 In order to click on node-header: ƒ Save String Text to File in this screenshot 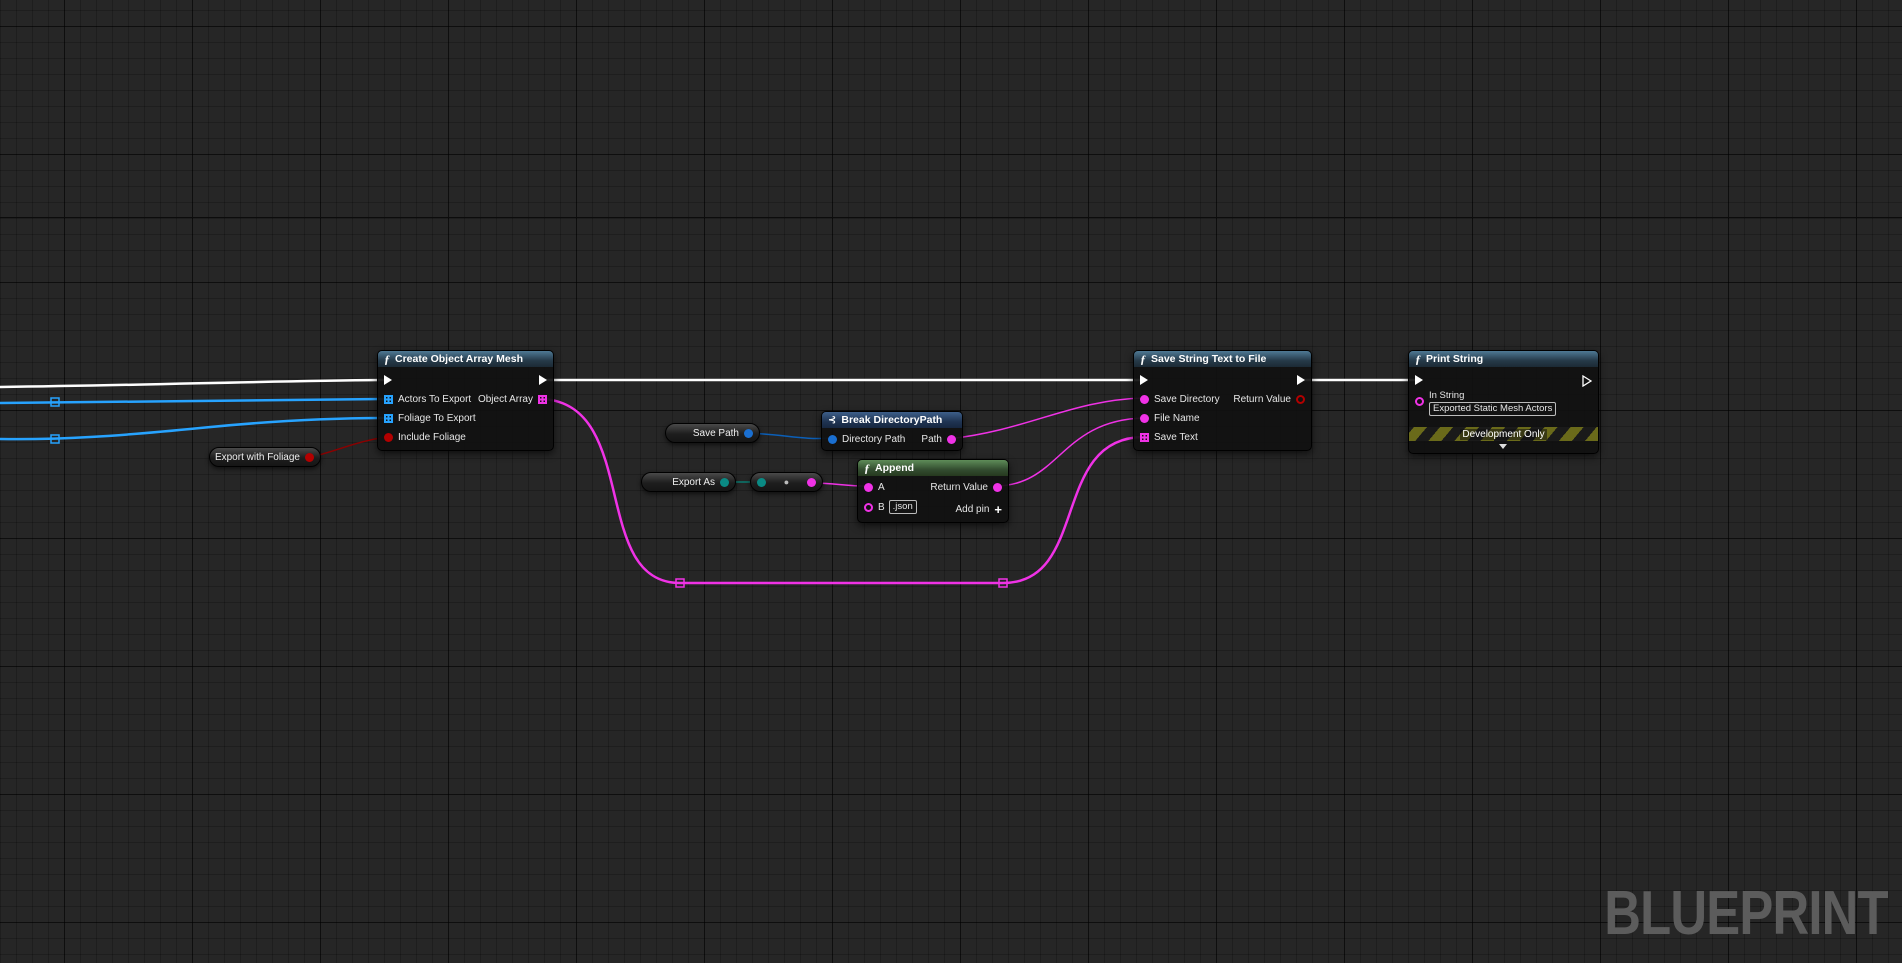, I will do `click(1222, 359)`.